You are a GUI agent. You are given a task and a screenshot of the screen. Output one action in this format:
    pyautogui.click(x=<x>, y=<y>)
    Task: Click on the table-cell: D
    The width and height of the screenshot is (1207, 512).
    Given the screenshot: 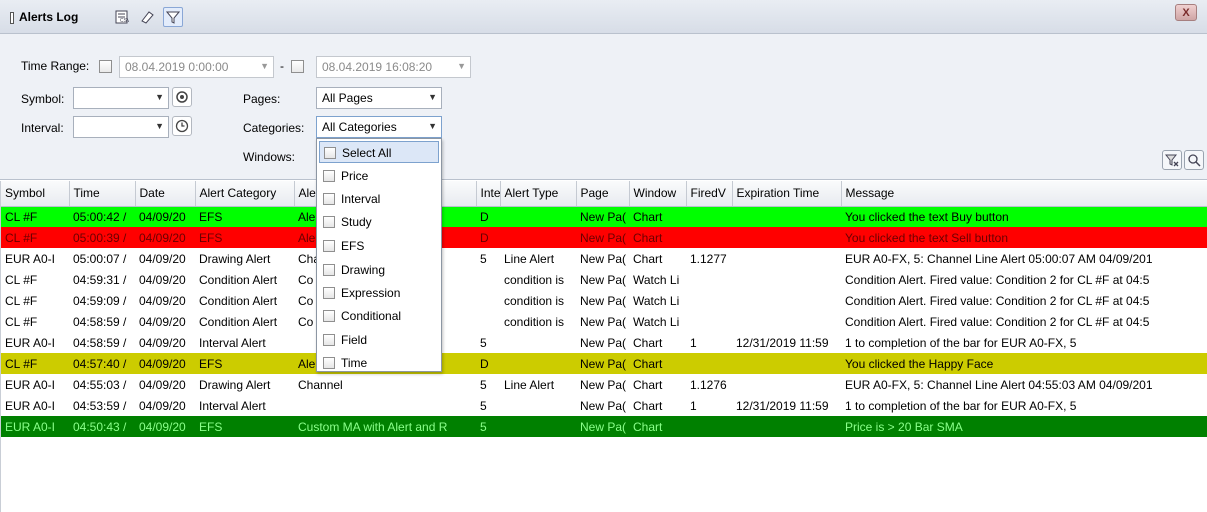 What is the action you would take?
    pyautogui.click(x=488, y=237)
    